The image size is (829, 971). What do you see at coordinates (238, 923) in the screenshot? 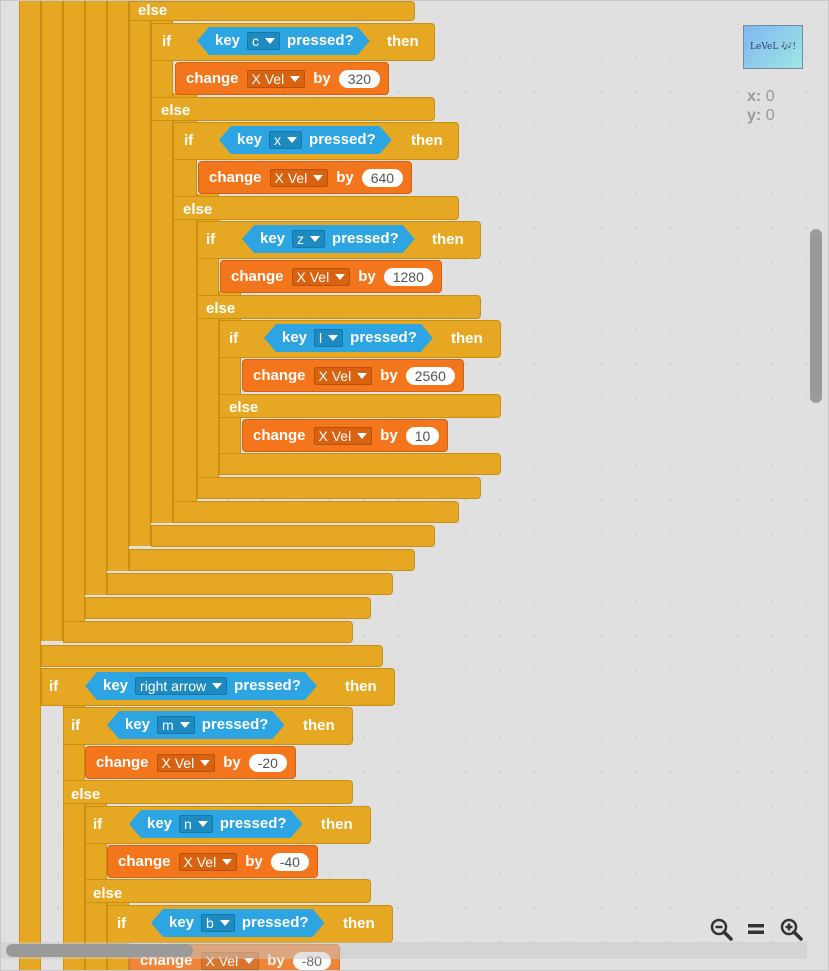
I see `key-pressed-sensing-b: key b pressed?` at bounding box center [238, 923].